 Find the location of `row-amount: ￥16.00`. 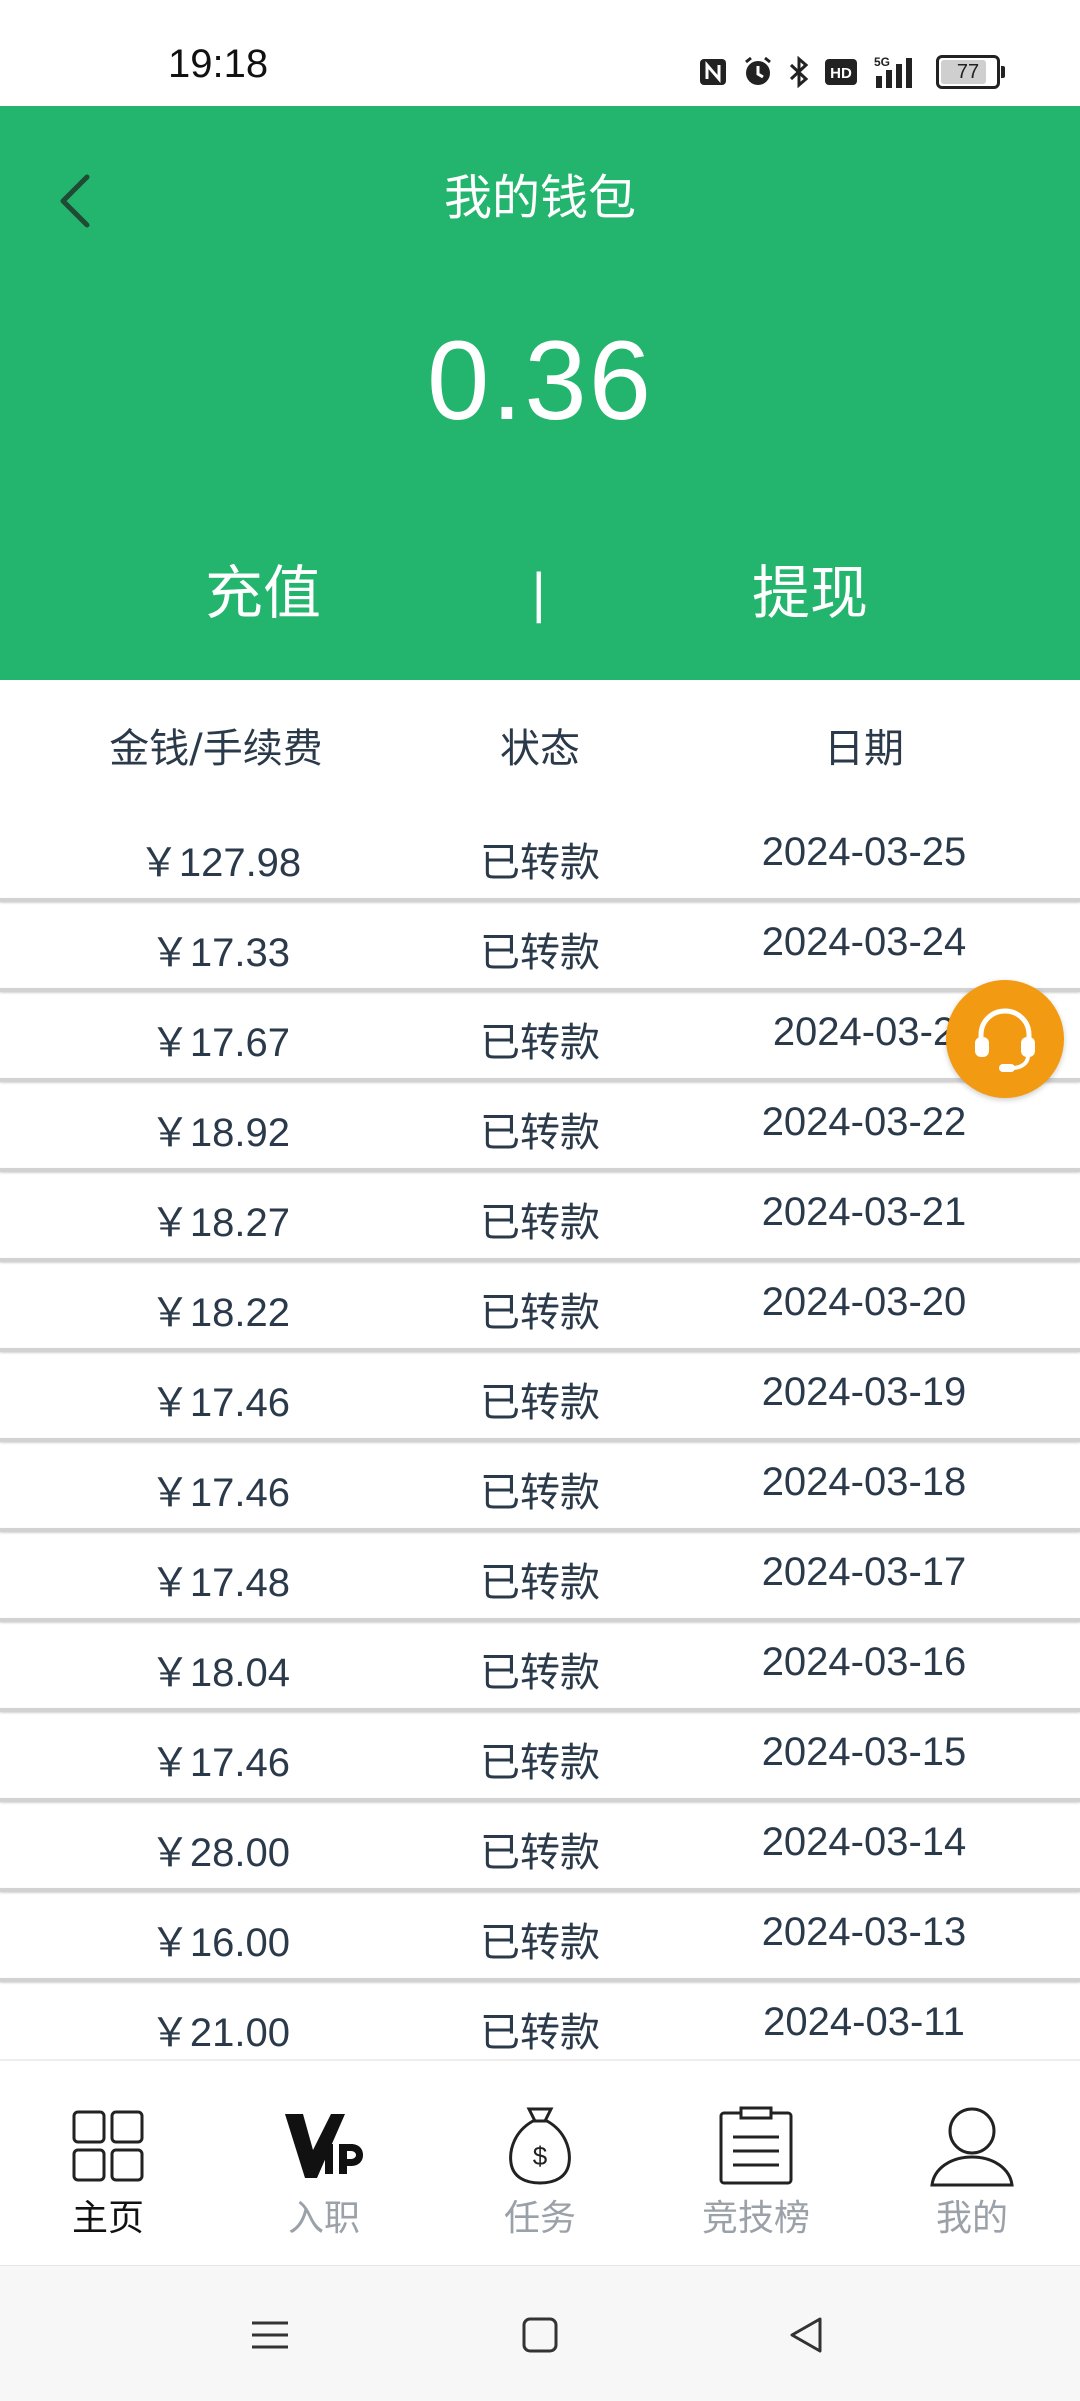

row-amount: ￥16.00 is located at coordinates (220, 1943).